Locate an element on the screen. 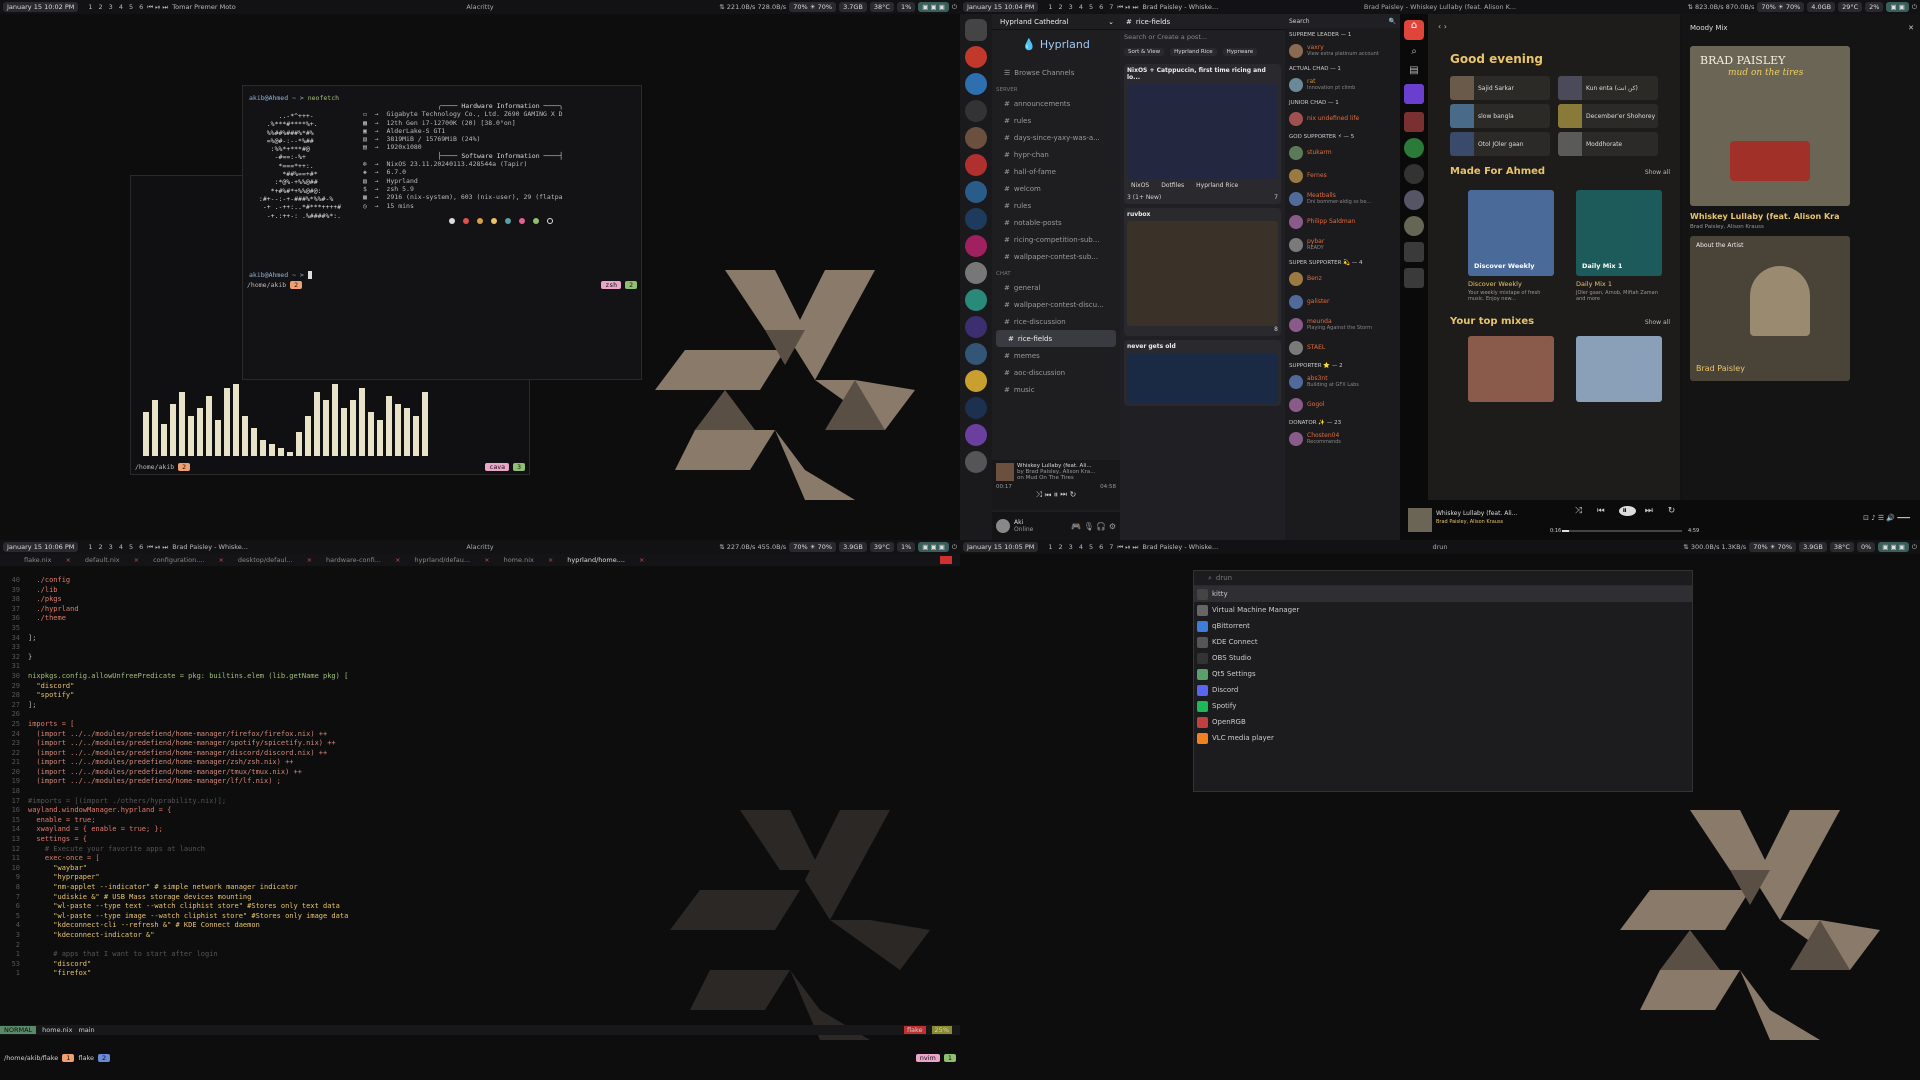 Image resolution: width=1920 pixels, height=1080 pixels. buffer-tab: home.nix × is located at coordinates (529, 560).